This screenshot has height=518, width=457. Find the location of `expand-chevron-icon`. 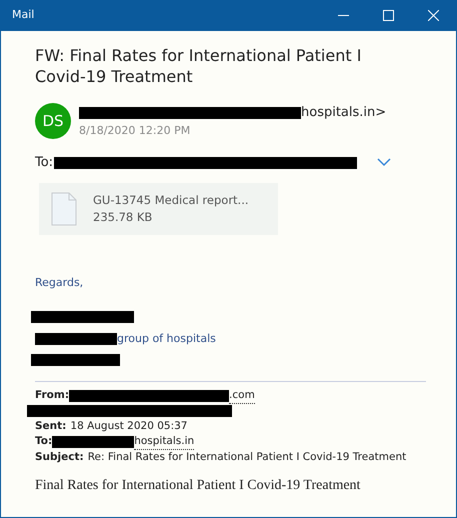

expand-chevron-icon is located at coordinates (384, 163).